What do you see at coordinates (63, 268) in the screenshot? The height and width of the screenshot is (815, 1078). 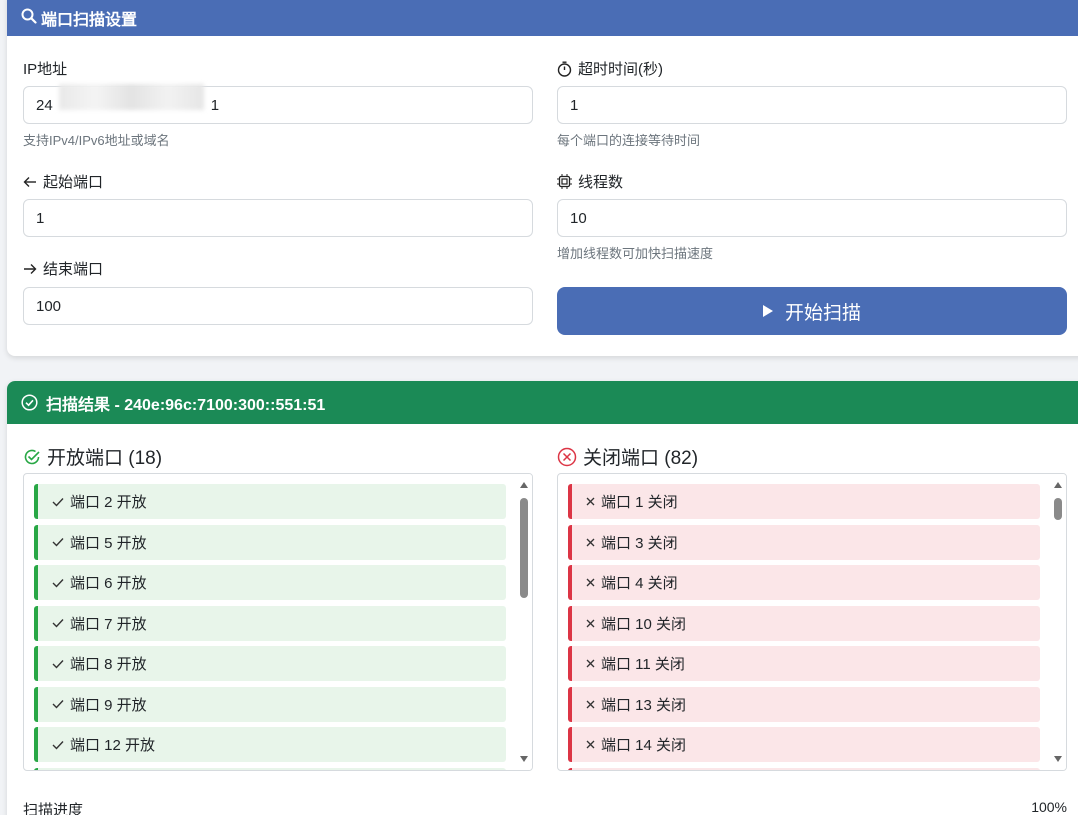 I see `end-port-label: 结束端口` at bounding box center [63, 268].